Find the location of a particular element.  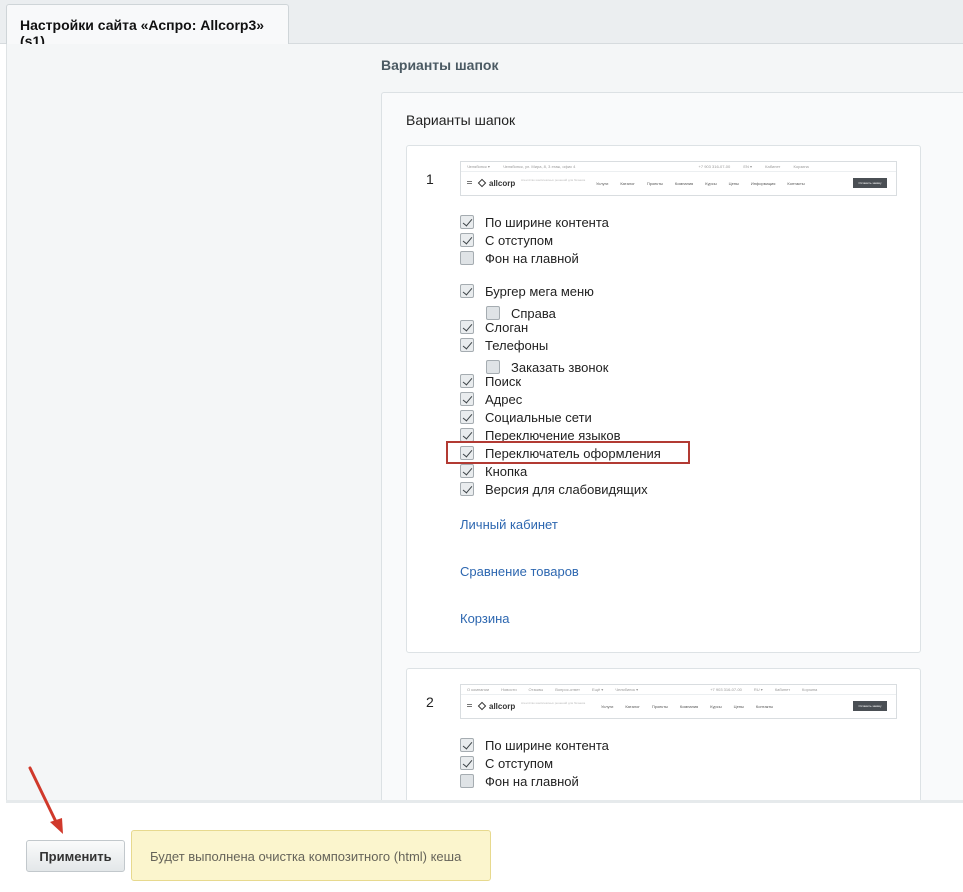

arrow-annotation-icon is located at coordinates (45, 800).